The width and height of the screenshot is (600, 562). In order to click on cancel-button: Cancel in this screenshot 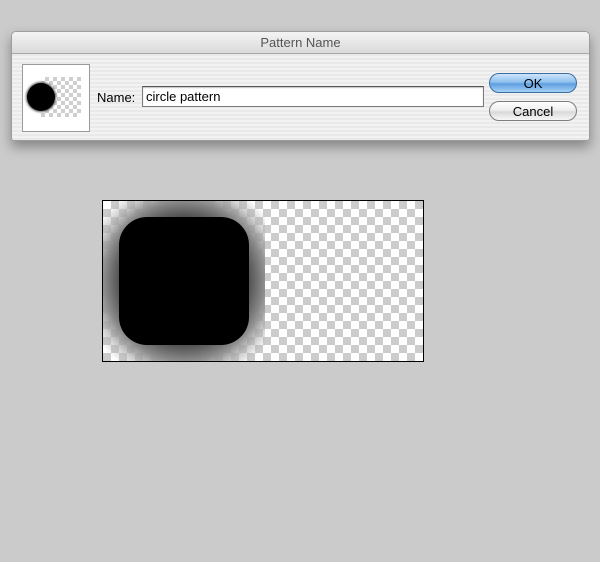, I will do `click(533, 111)`.